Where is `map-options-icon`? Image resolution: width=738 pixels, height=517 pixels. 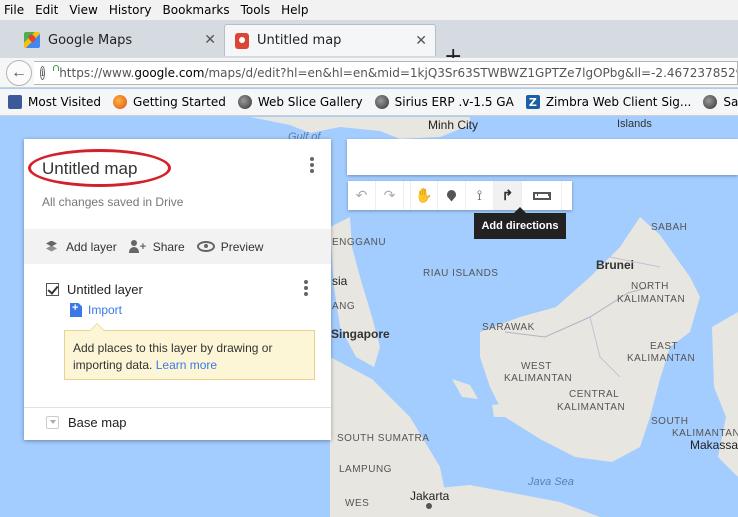
map-options-icon is located at coordinates (312, 165).